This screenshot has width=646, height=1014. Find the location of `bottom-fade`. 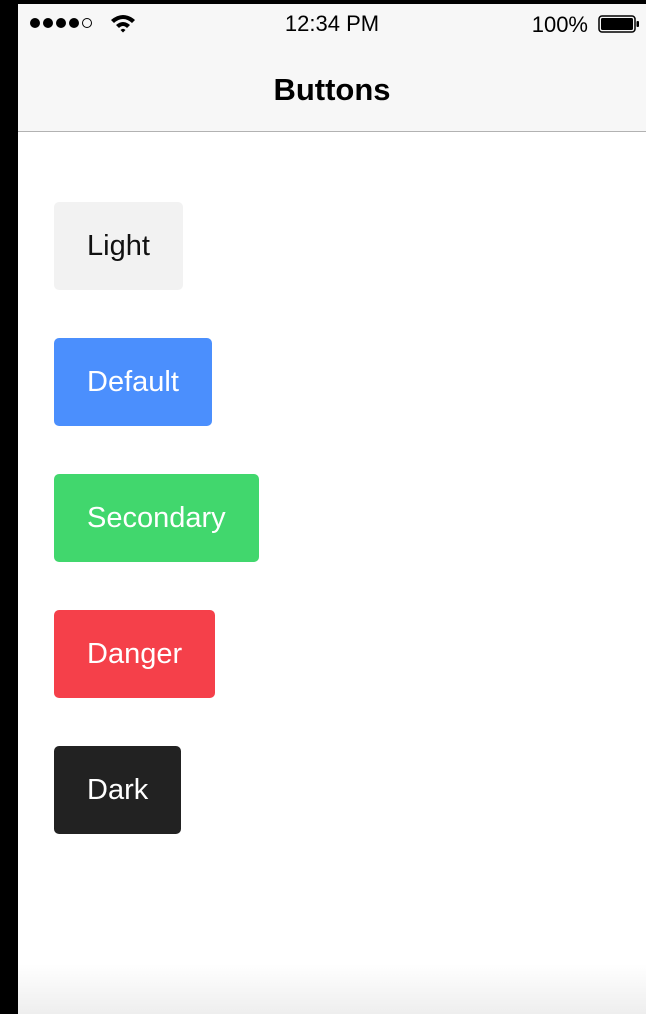

bottom-fade is located at coordinates (332, 989).